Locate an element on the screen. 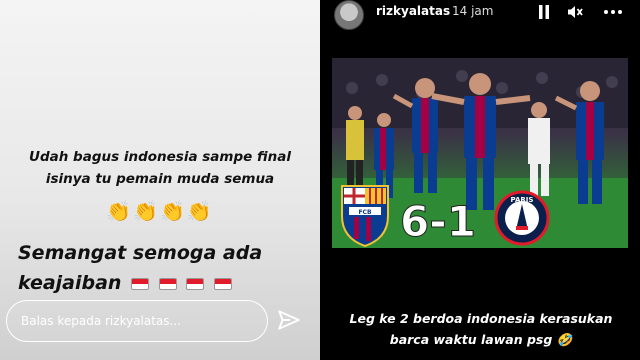 The image size is (640, 360). caption-line: Leg ke 2 berdoa indonesia kerasukan is located at coordinates (481, 318).